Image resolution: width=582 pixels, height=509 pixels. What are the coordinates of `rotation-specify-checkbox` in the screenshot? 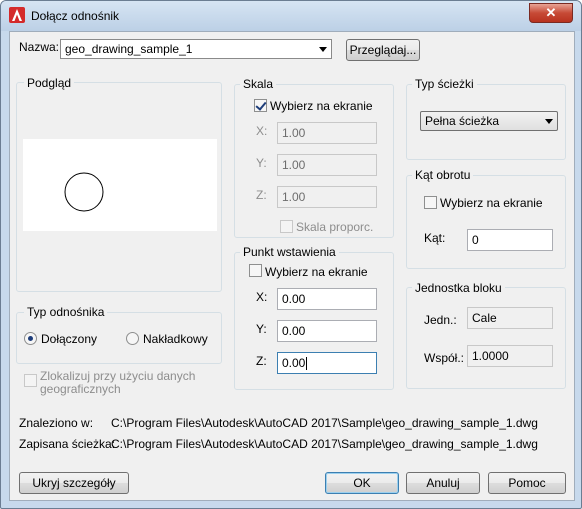 It's located at (430, 202).